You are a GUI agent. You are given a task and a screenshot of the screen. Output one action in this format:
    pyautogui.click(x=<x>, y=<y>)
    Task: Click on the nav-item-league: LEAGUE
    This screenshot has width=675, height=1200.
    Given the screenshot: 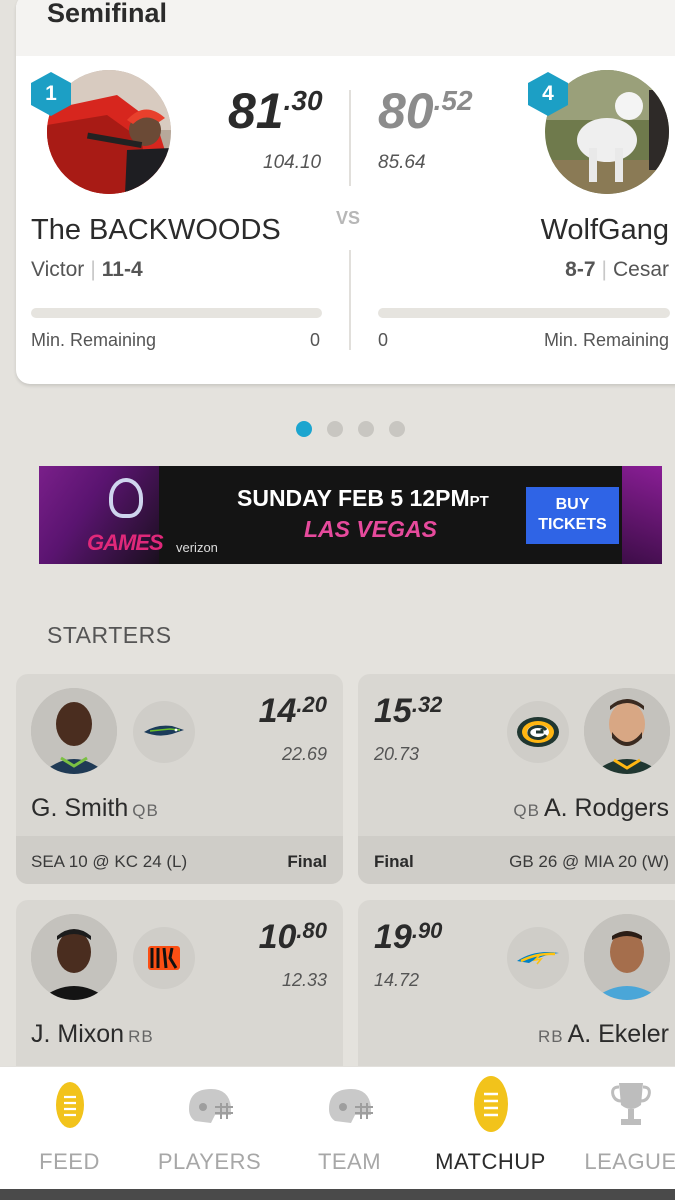 What is the action you would take?
    pyautogui.click(x=619, y=1129)
    